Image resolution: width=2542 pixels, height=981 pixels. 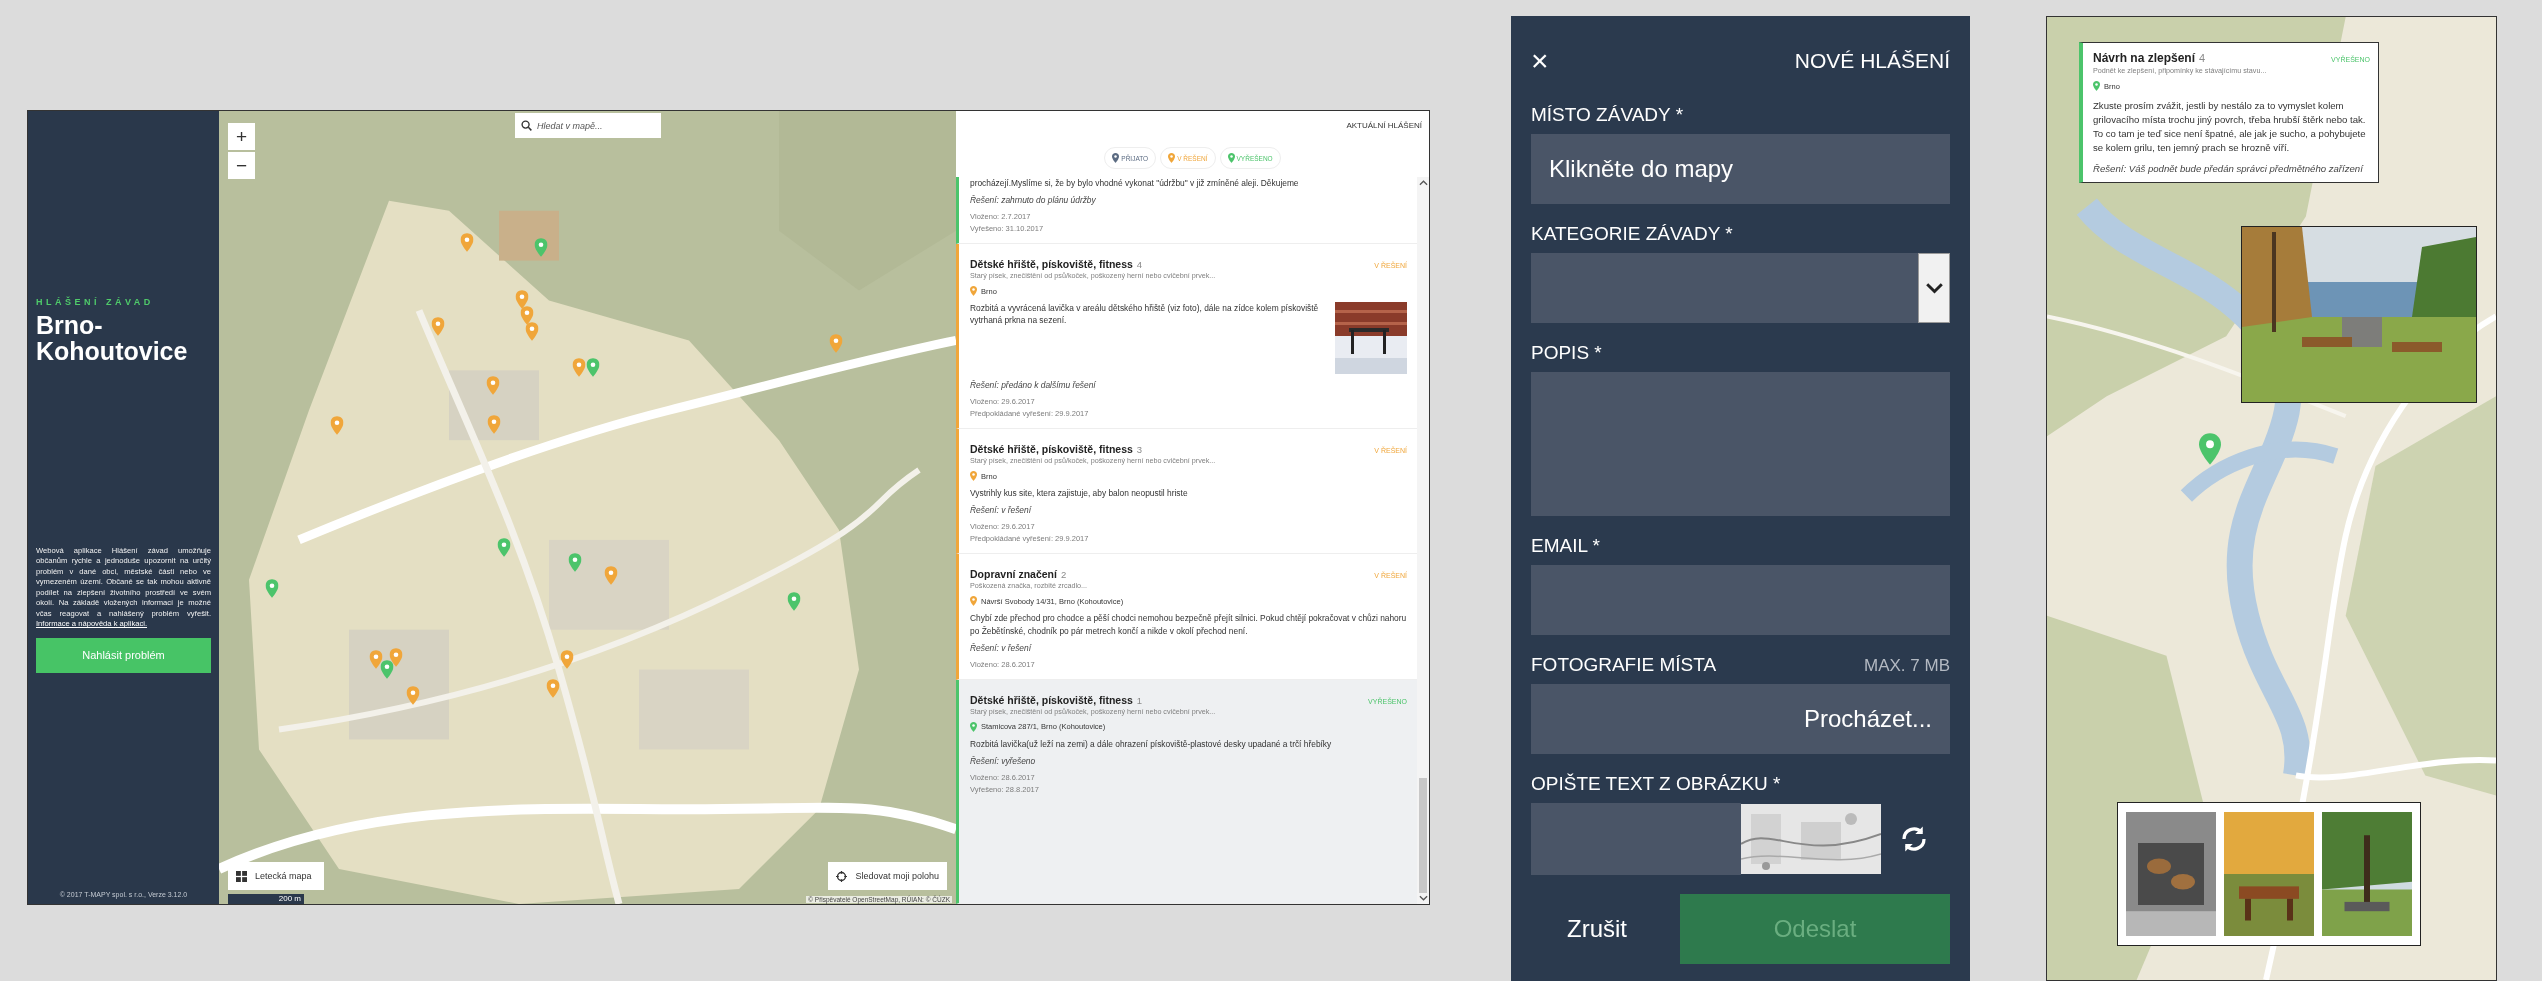 What do you see at coordinates (241, 165) in the screenshot?
I see `zoom-out-button: −` at bounding box center [241, 165].